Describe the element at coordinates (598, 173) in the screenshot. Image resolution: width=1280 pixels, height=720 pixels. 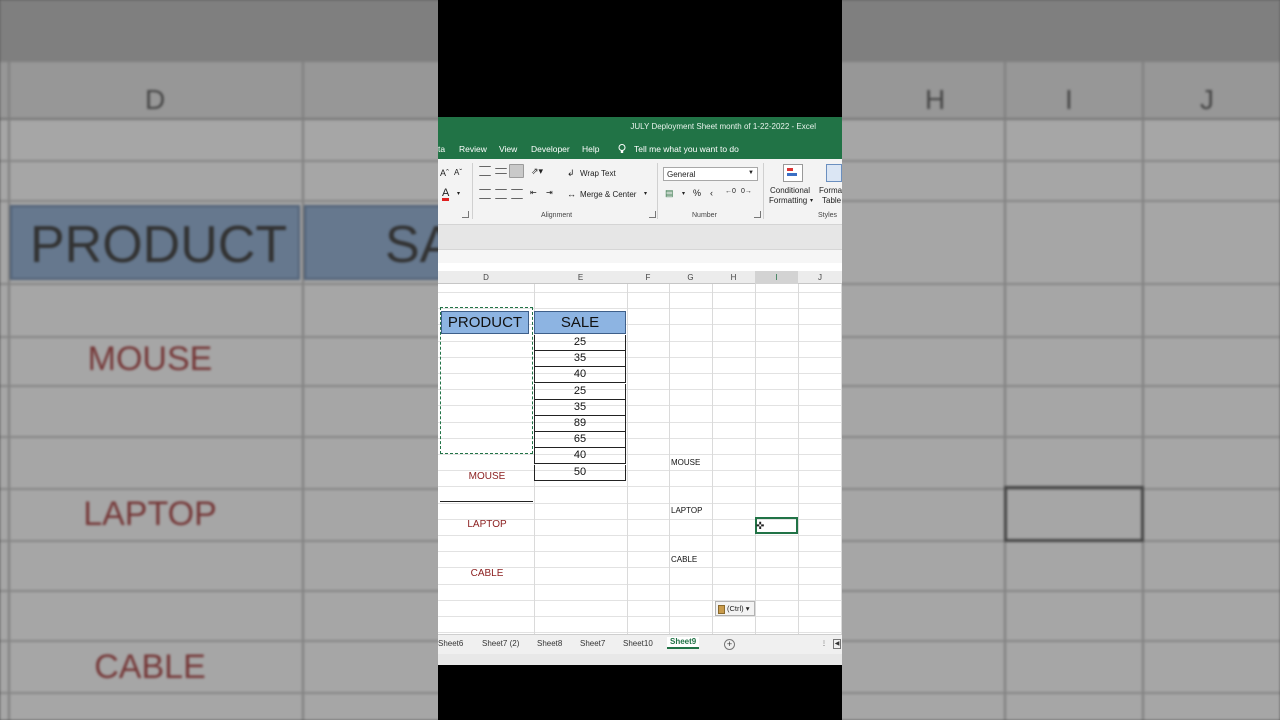
I see `wrap-text-button: Wrap Text` at that location.